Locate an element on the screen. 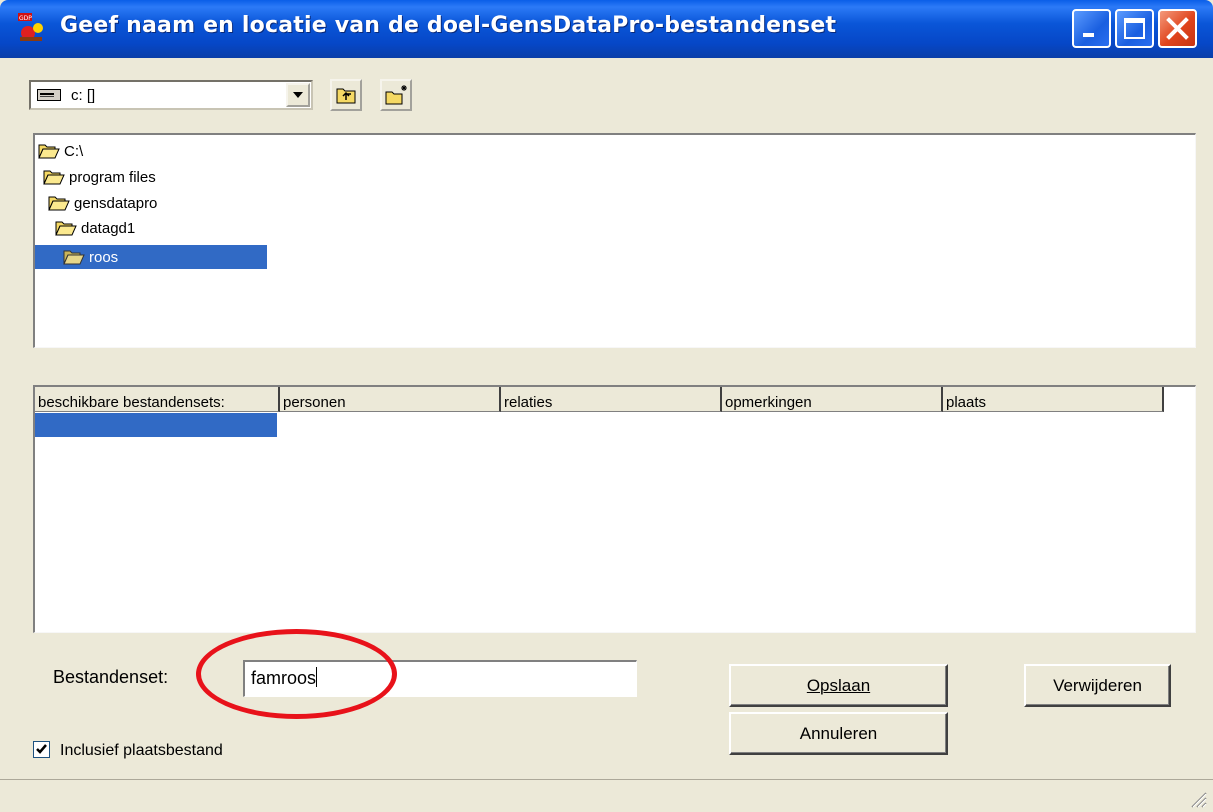  tree-item-label: roos is located at coordinates (104, 257).